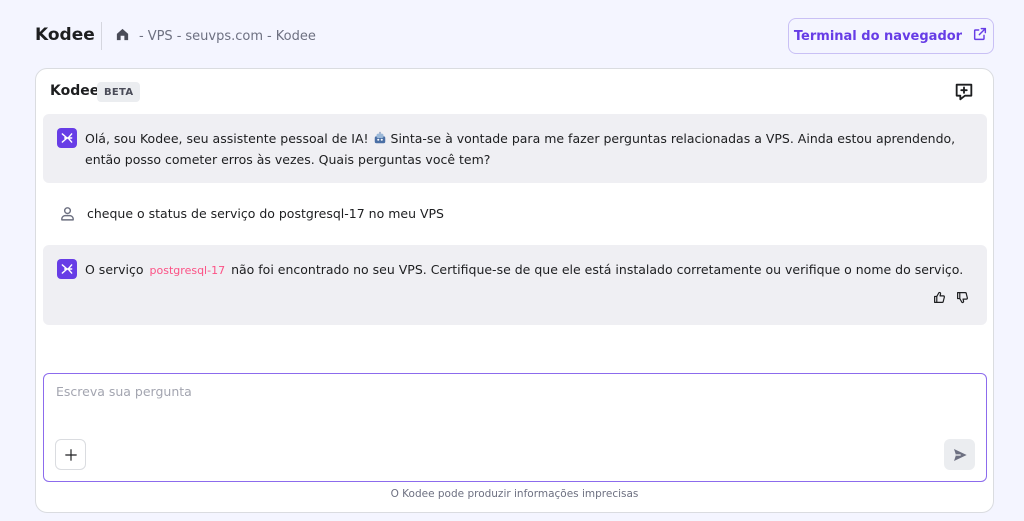  What do you see at coordinates (119, 92) in the screenshot?
I see `beta-badge: BETA` at bounding box center [119, 92].